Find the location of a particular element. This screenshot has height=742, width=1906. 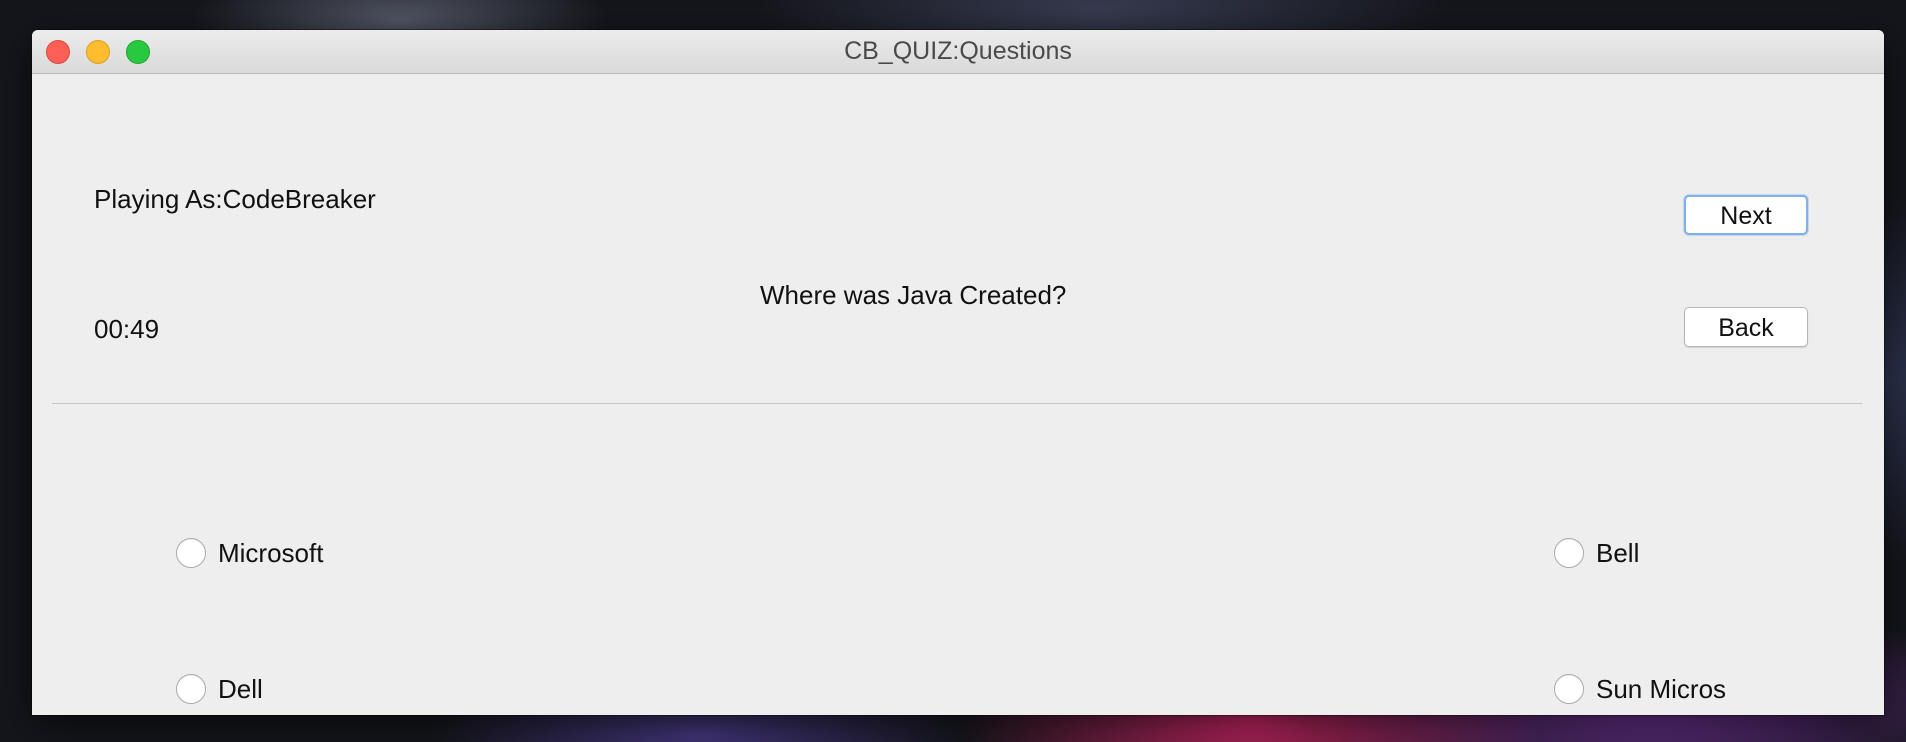

divider is located at coordinates (957, 403).